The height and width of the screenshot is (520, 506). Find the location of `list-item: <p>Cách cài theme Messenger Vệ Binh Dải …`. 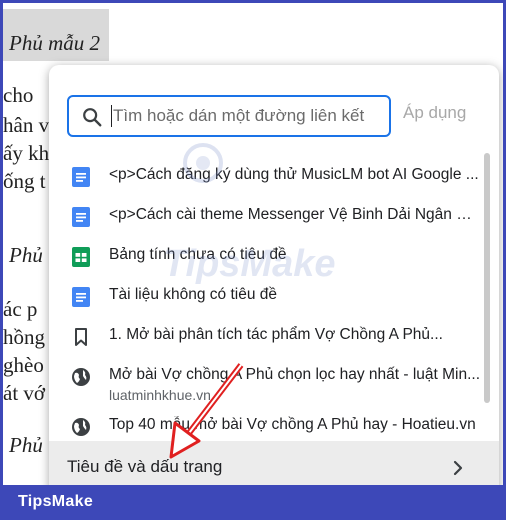

list-item: <p>Cách cài theme Messenger Vệ Binh Dải … is located at coordinates (269, 217).